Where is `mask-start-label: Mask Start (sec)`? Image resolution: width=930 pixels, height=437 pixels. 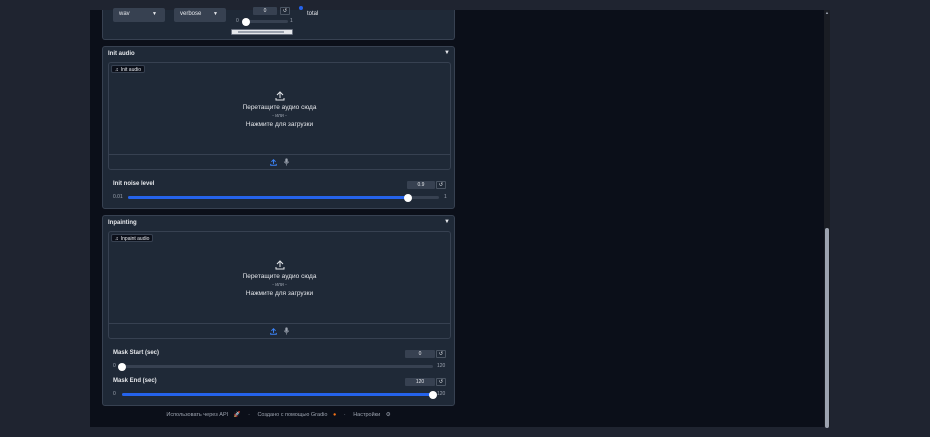 mask-start-label: Mask Start (sec) is located at coordinates (136, 353).